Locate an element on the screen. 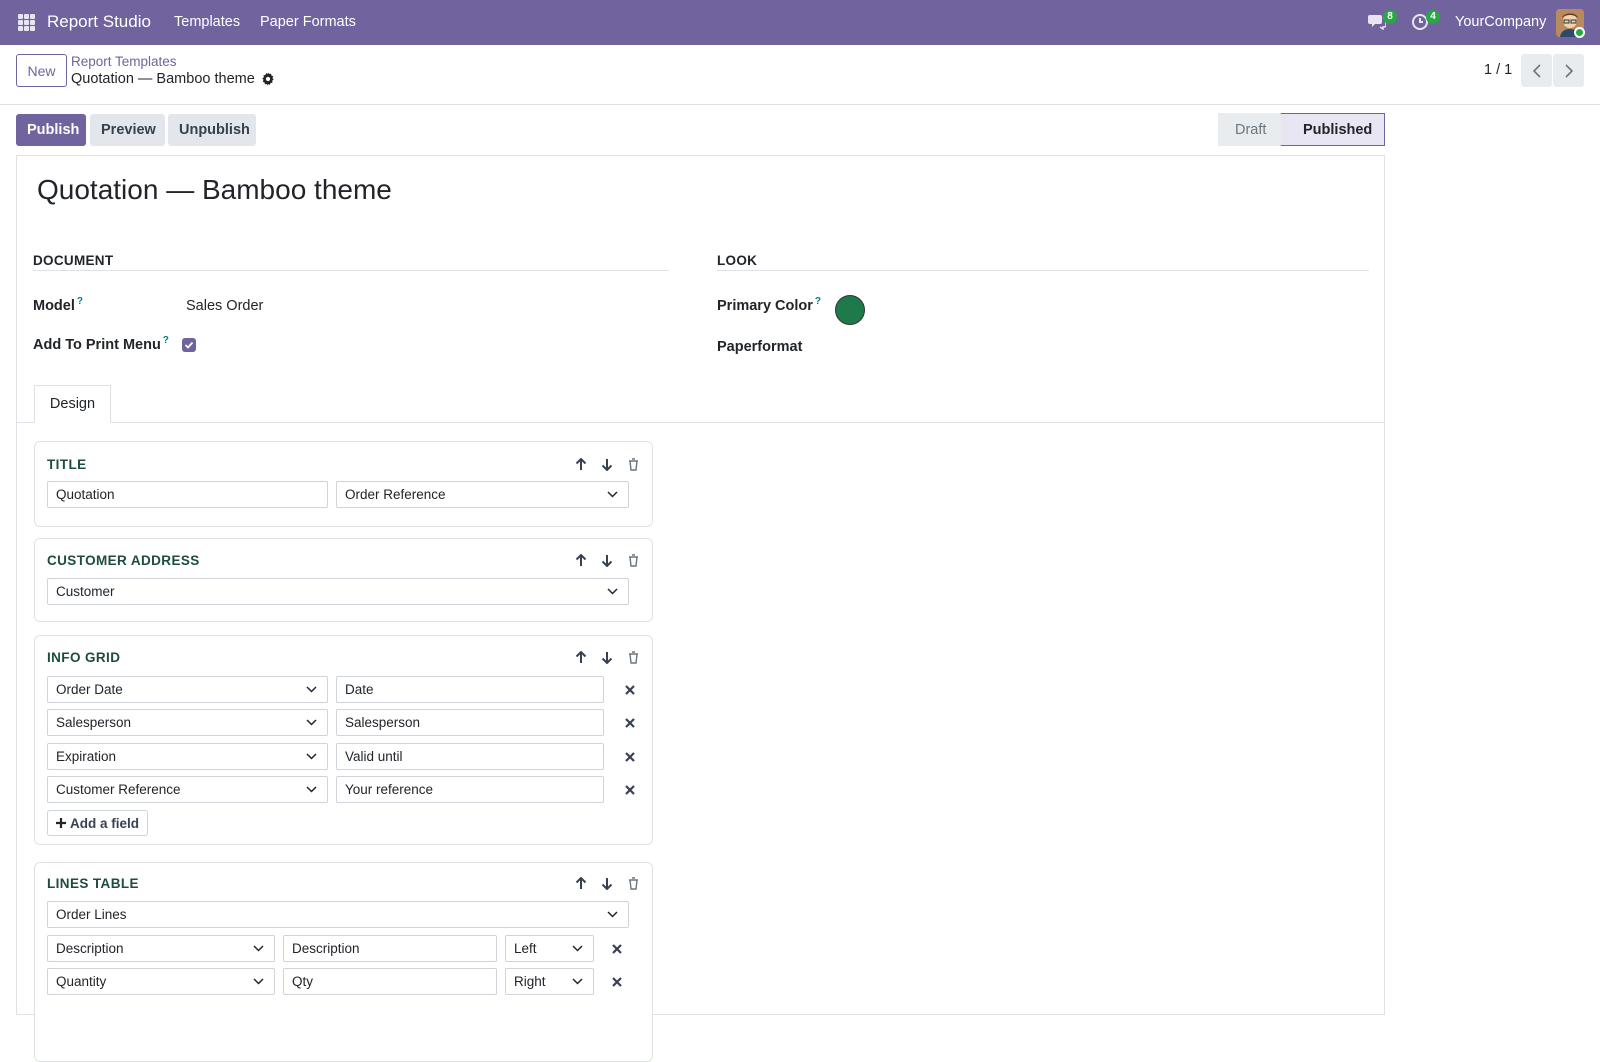 The width and height of the screenshot is (1600, 1062). company-switcher: YourCompany is located at coordinates (1500, 22).